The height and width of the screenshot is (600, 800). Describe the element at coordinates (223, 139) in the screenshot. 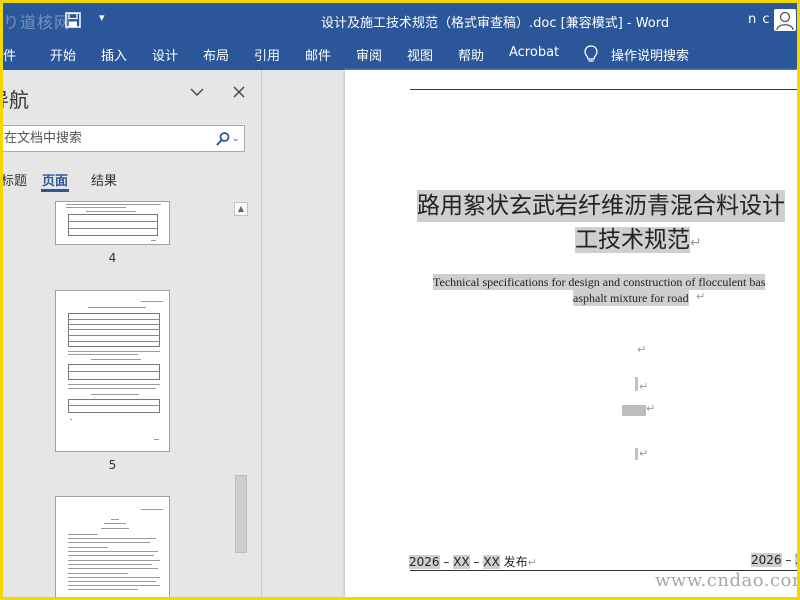

I see `search-icon` at that location.